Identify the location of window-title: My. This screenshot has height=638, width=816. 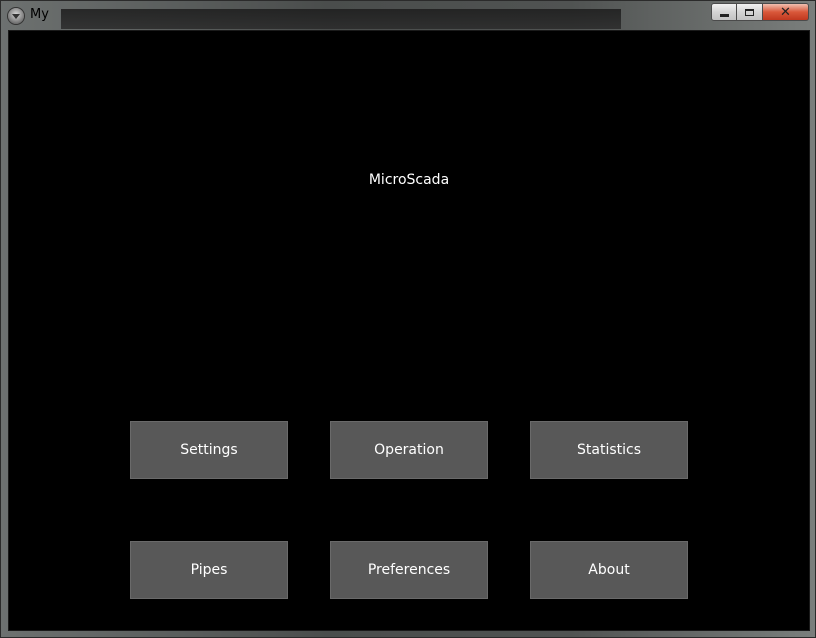
(39, 14).